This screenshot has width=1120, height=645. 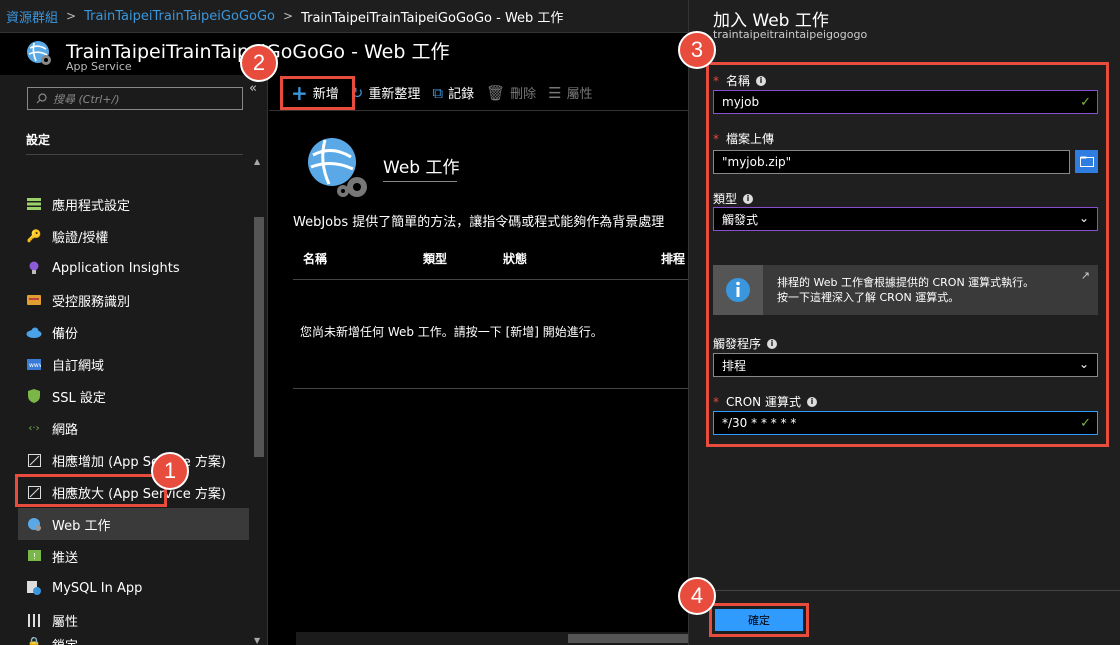 What do you see at coordinates (65, 622) in the screenshot?
I see `nav-item-label: 屬性` at bounding box center [65, 622].